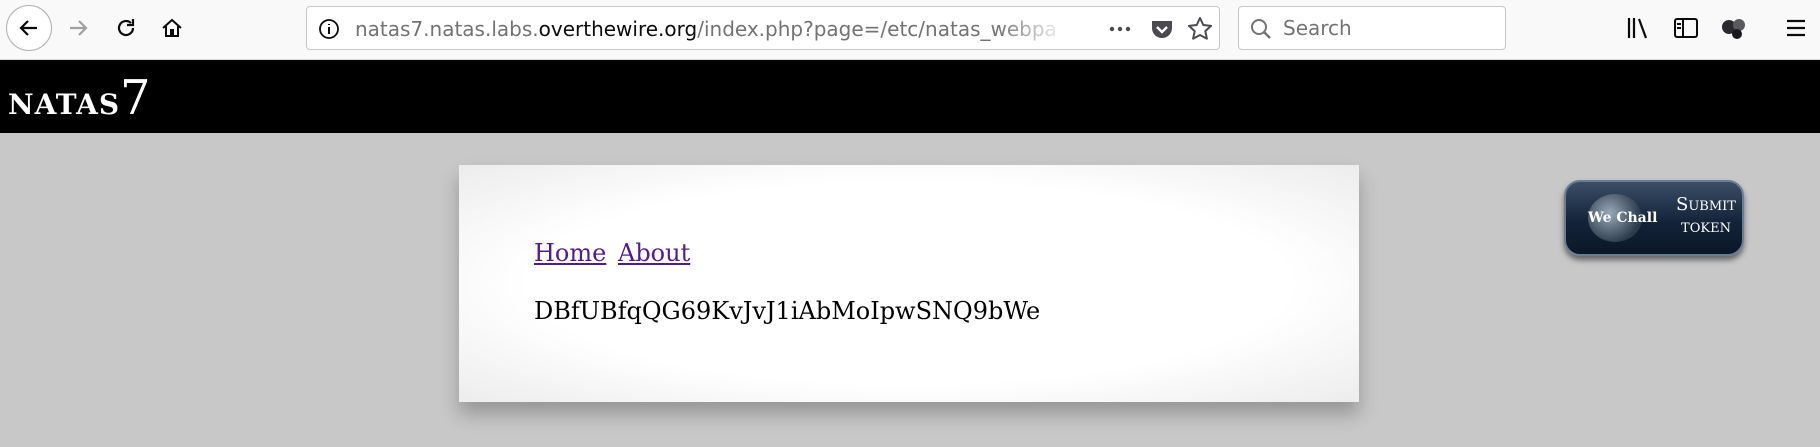  Describe the element at coordinates (329, 29) in the screenshot. I see `info-icon` at that location.